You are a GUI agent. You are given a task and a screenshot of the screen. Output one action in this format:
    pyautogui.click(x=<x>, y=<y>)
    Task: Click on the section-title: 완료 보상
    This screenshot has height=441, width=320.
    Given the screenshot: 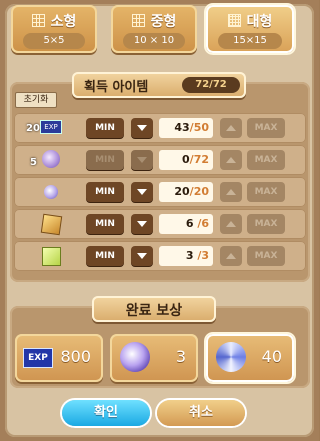 What is the action you would take?
    pyautogui.click(x=154, y=311)
    